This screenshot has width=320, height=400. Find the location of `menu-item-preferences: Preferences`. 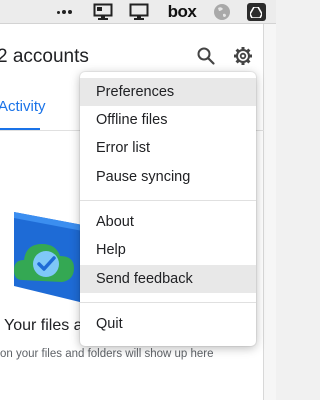

menu-item-preferences: Preferences is located at coordinates (168, 92).